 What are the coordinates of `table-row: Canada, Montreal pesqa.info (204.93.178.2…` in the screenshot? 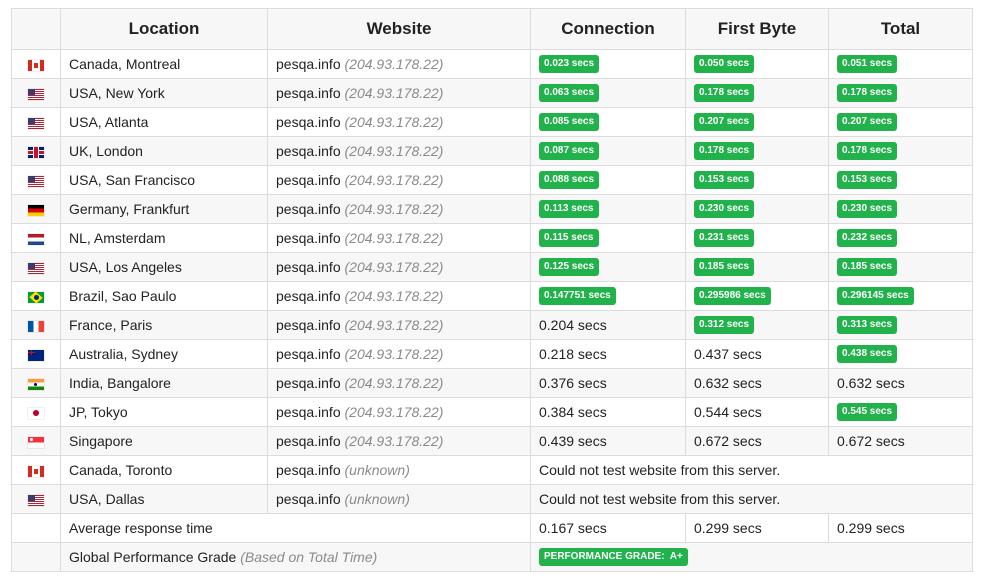 It's located at (492, 64).